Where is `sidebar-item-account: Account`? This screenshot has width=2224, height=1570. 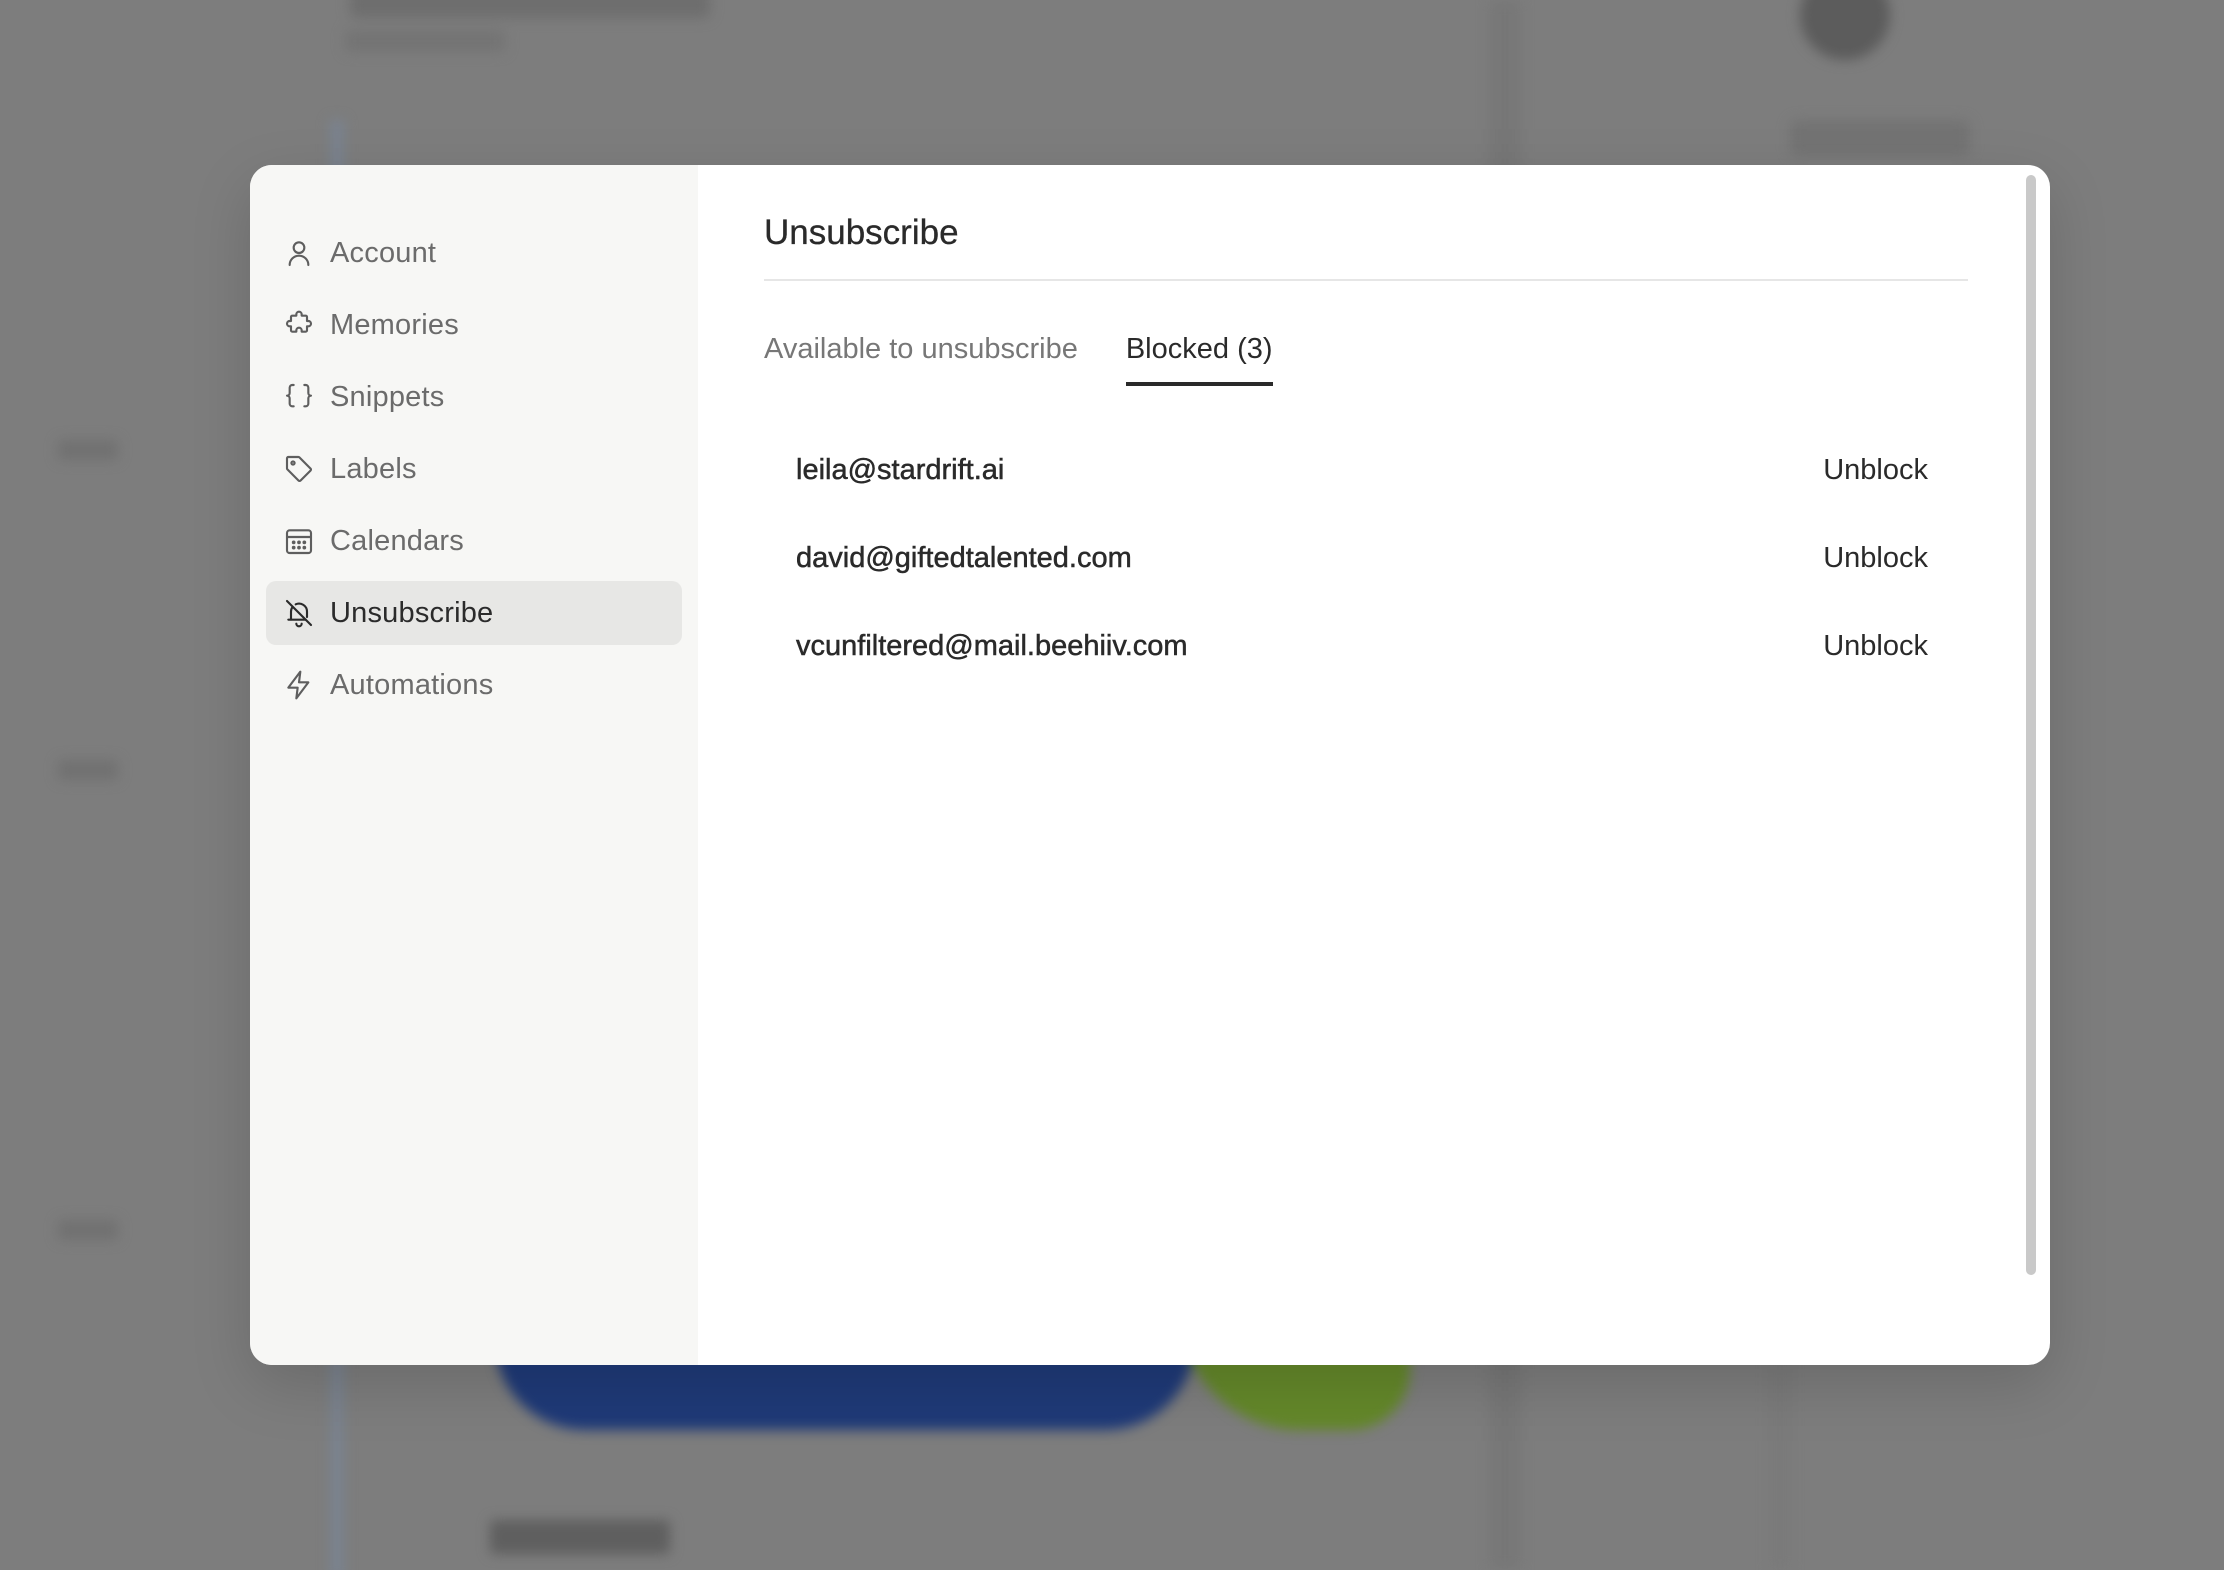 sidebar-item-account: Account is located at coordinates (474, 253).